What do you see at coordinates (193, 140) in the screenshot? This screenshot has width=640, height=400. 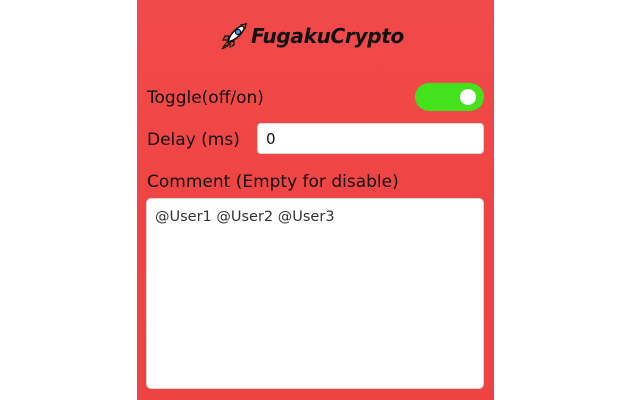 I see `delay-label: Delay (ms)` at bounding box center [193, 140].